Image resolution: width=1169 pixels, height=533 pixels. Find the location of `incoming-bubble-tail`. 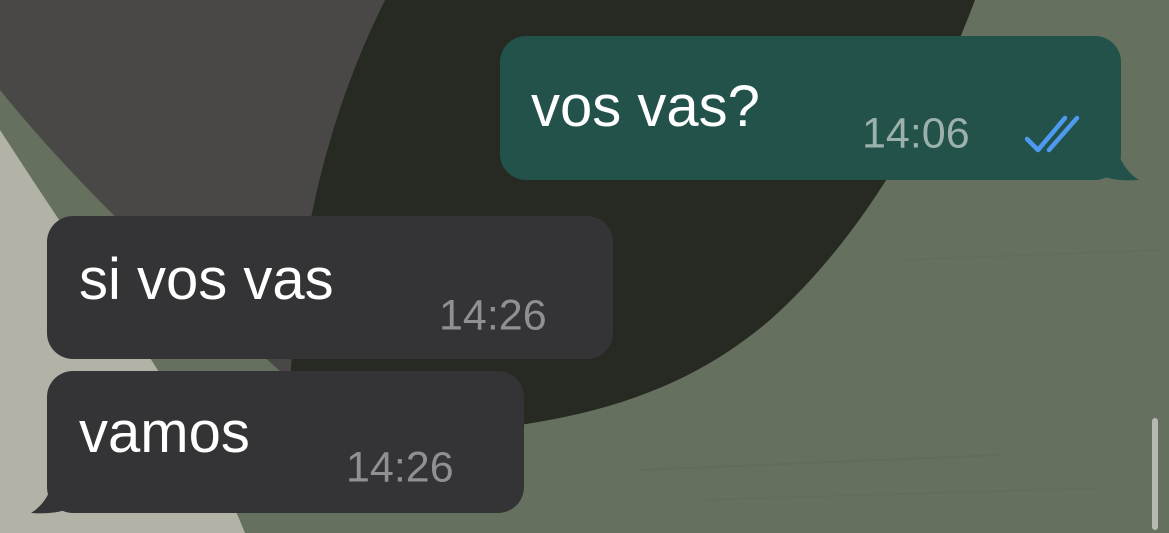

incoming-bubble-tail is located at coordinates (49, 494).